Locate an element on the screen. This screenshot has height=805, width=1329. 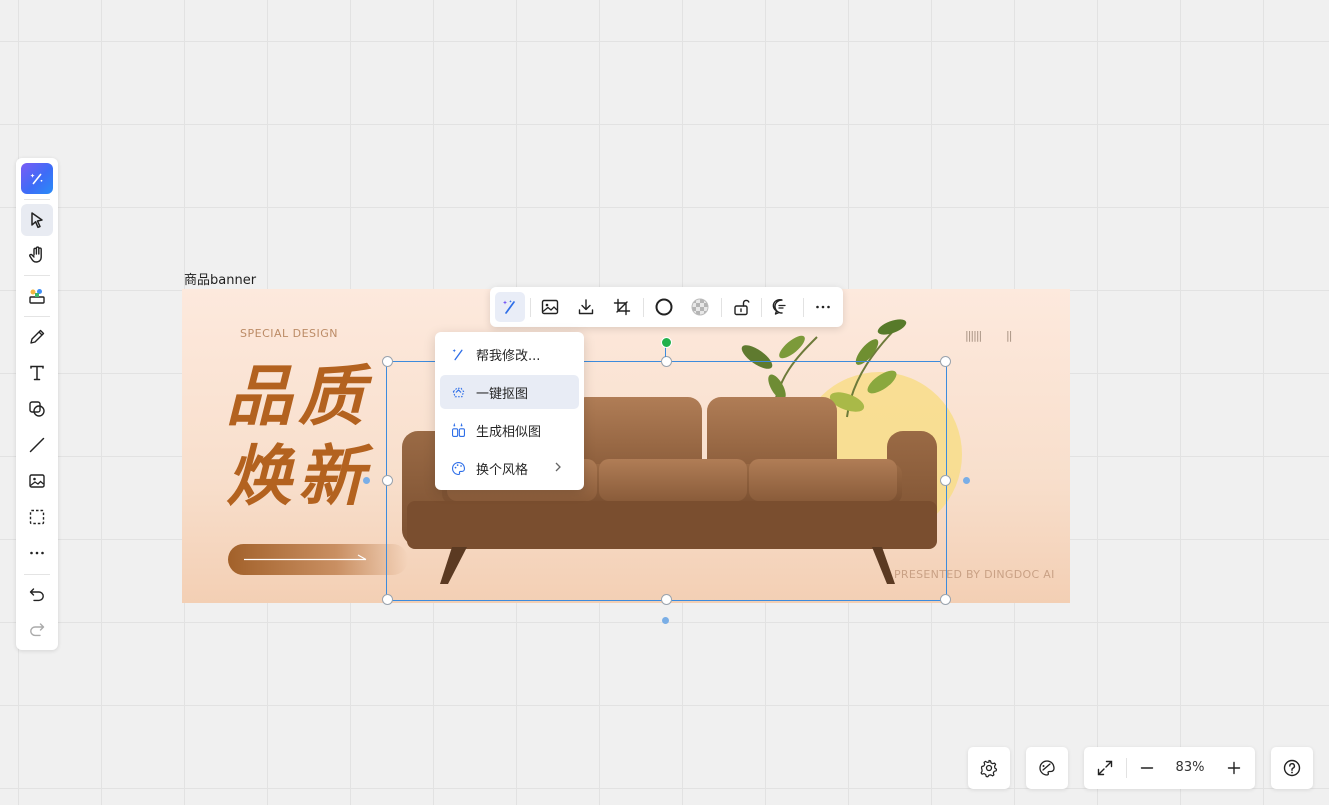
line-tool-button is located at coordinates (37, 445).